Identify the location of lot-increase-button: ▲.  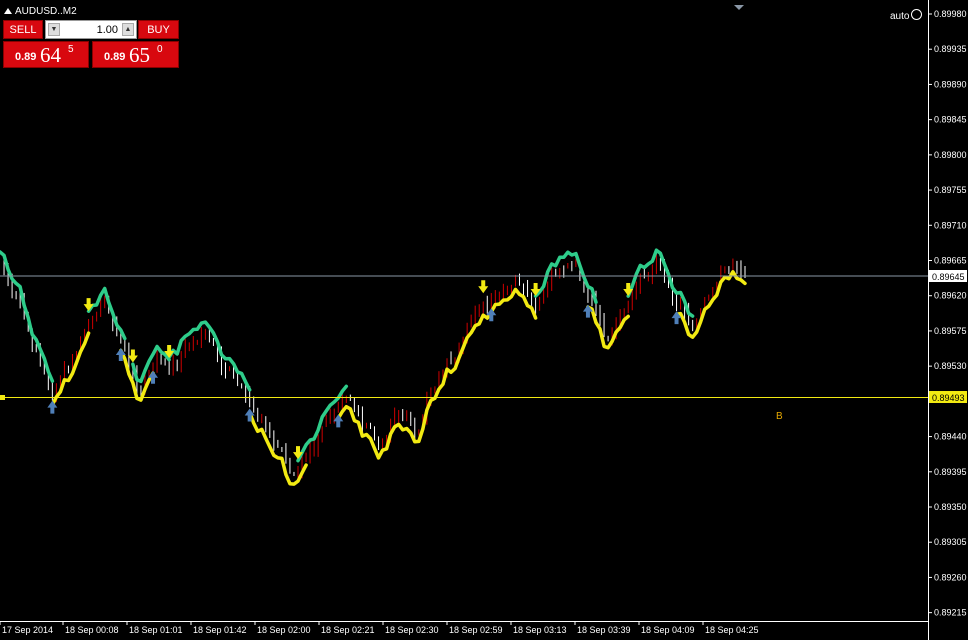
(128, 29).